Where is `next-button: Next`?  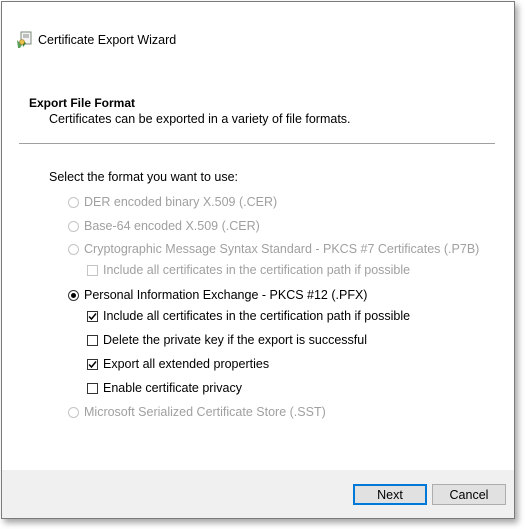 next-button: Next is located at coordinates (390, 494).